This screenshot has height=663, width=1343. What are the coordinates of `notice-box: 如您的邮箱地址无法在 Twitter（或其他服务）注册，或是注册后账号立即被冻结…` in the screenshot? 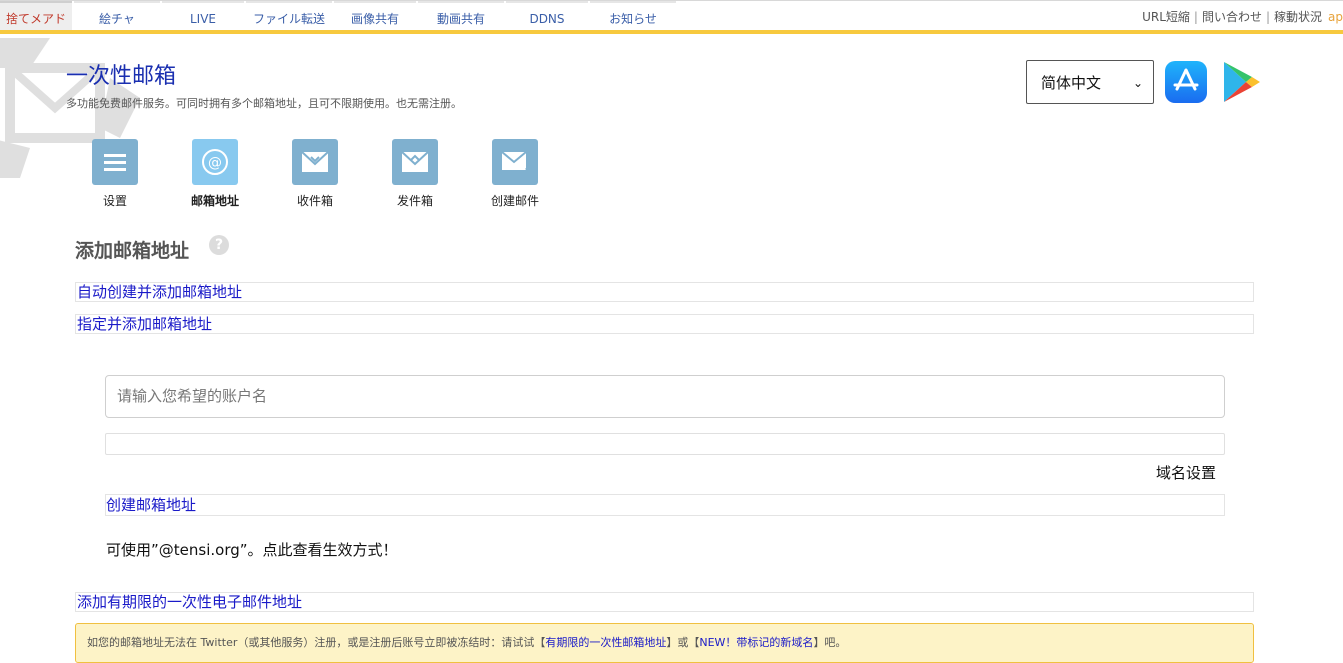 It's located at (664, 643).